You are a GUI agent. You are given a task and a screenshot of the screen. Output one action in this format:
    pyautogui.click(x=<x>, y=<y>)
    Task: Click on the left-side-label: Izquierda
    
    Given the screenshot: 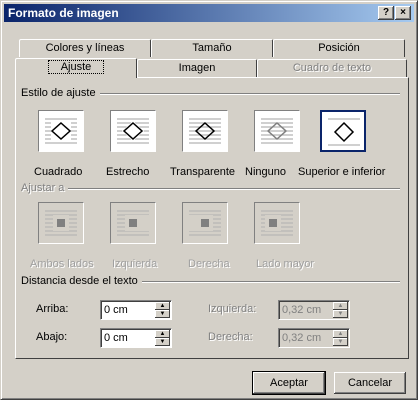 What is the action you would take?
    pyautogui.click(x=135, y=264)
    